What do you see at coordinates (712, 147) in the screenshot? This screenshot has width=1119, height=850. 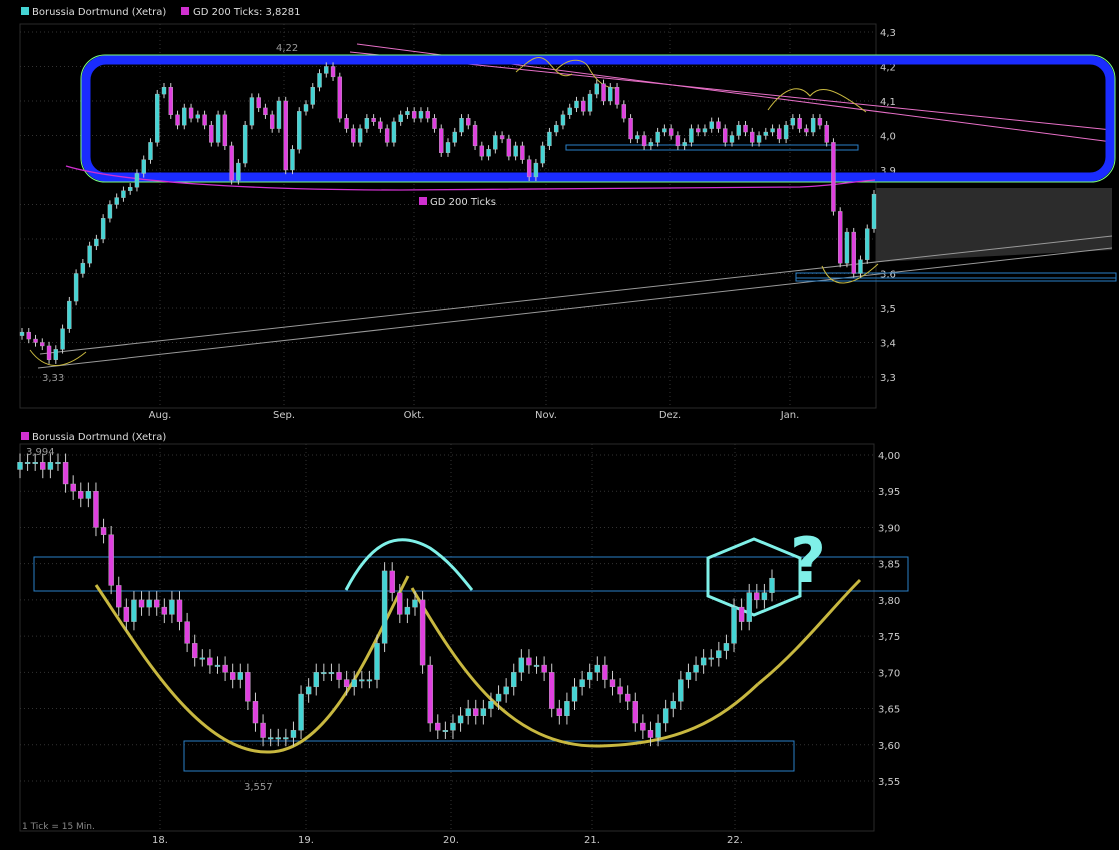 I see `support-box-top` at bounding box center [712, 147].